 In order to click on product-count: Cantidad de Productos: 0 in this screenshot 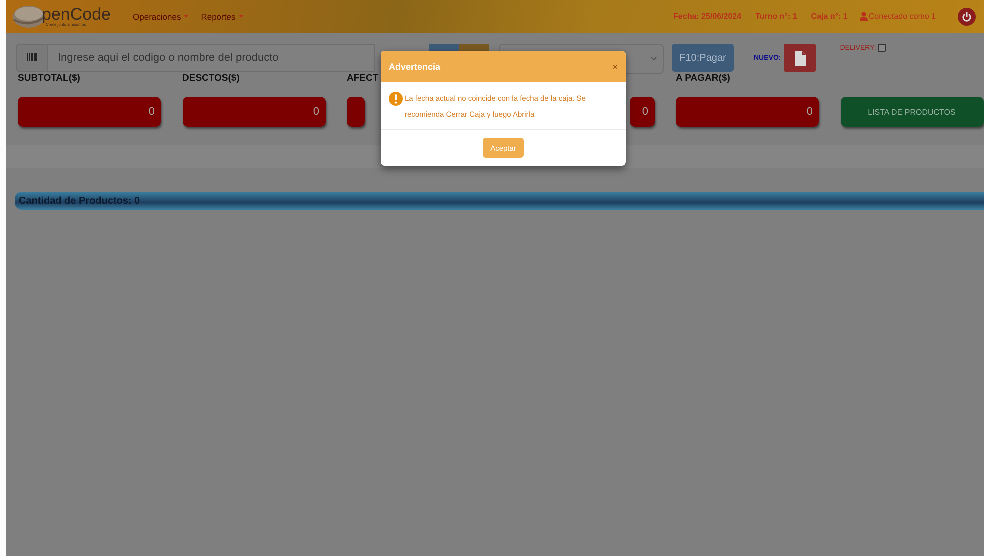, I will do `click(79, 201)`.